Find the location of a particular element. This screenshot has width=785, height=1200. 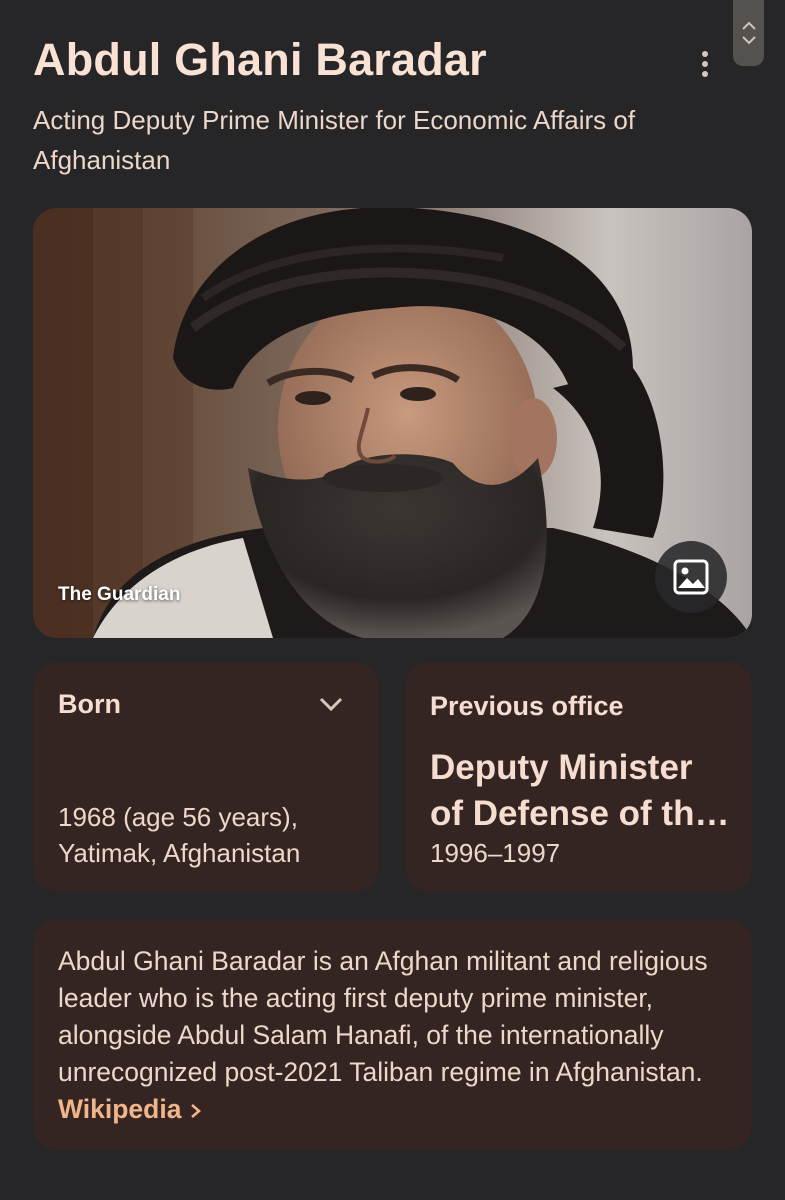

previous-office-years: 1996–1997 is located at coordinates (495, 853).